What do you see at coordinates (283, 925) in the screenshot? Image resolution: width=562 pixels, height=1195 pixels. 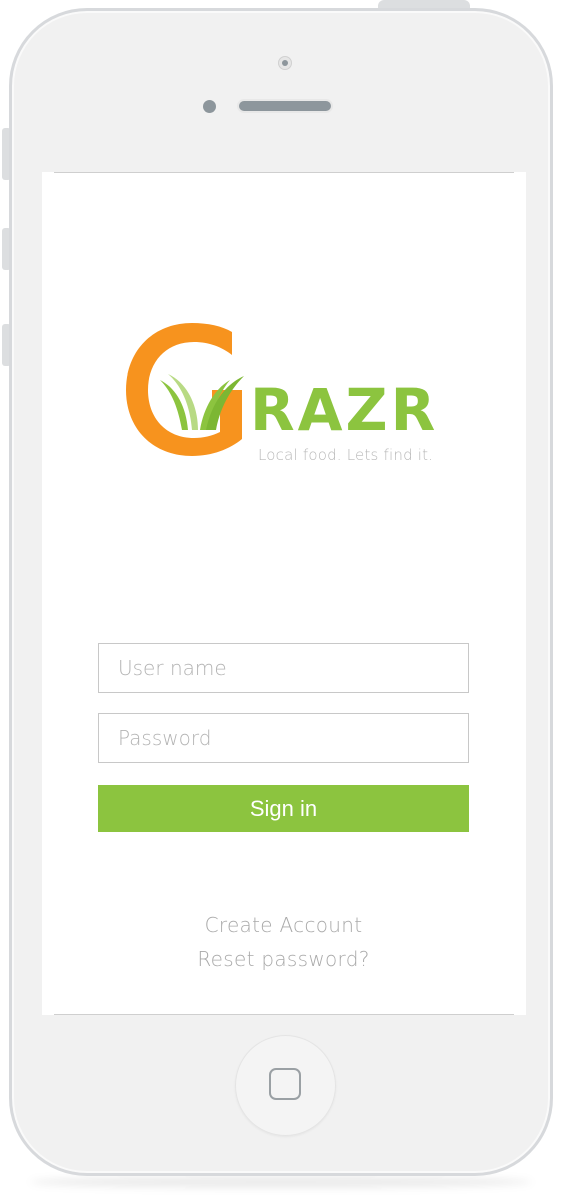 I see `create-account-link: Create Account` at bounding box center [283, 925].